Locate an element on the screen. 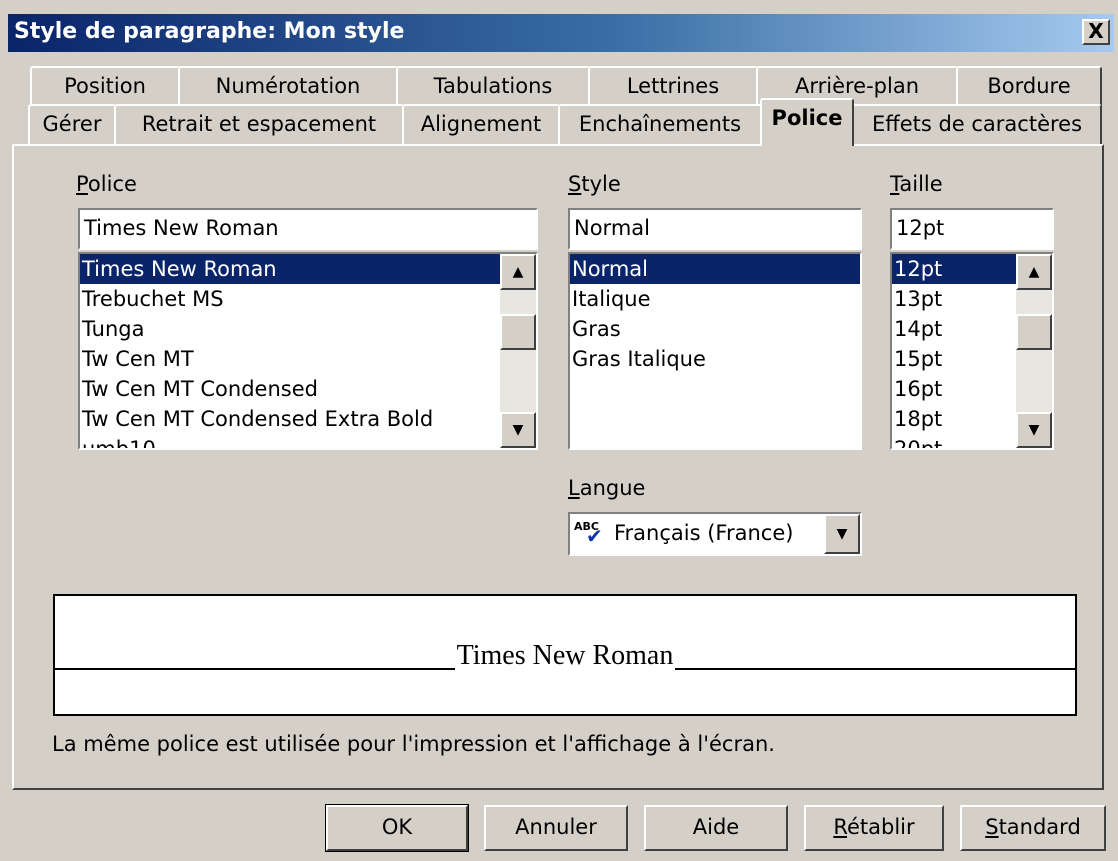 The image size is (1118, 861). tab-position: Position is located at coordinates (105, 86).